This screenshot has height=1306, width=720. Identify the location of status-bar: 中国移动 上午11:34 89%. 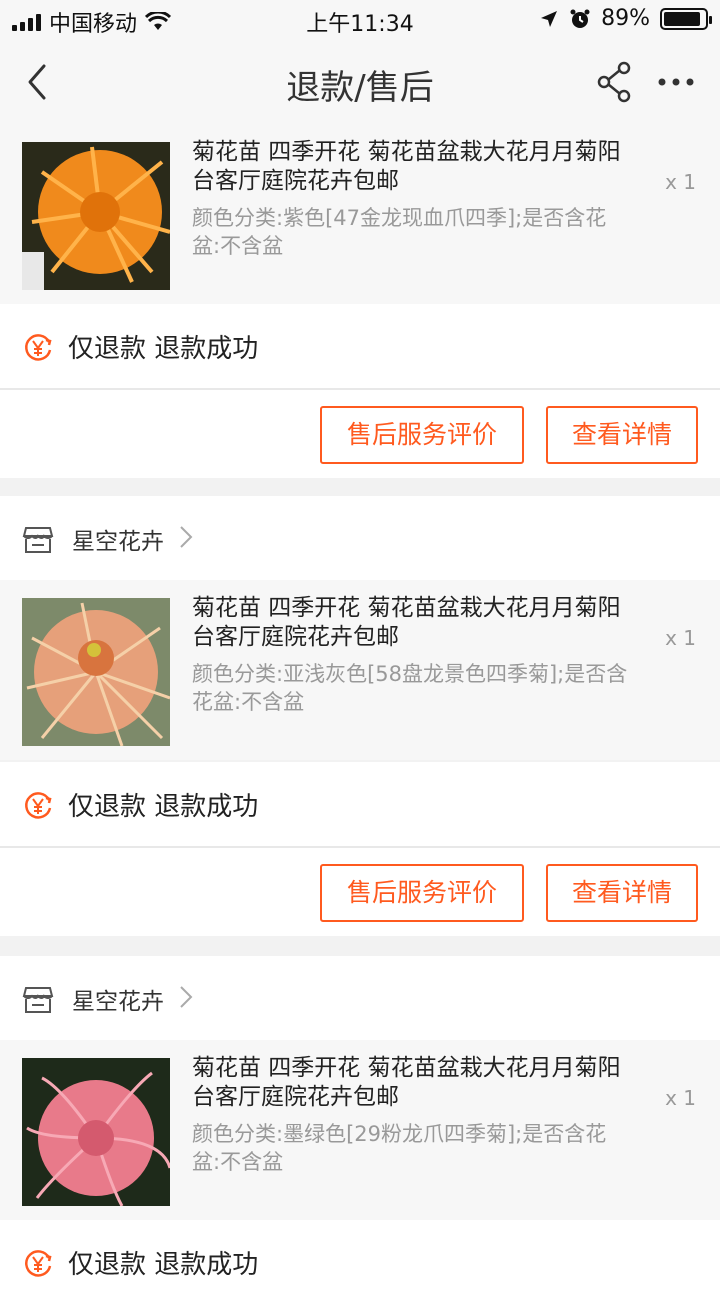
(360, 20).